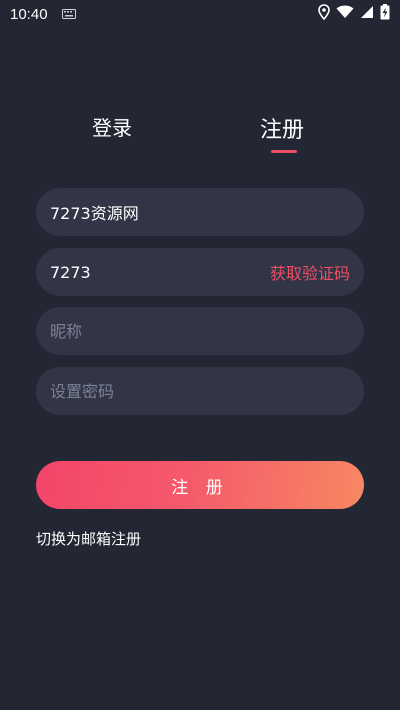 The width and height of the screenshot is (400, 710). What do you see at coordinates (385, 14) in the screenshot?
I see `battery-charging-icon` at bounding box center [385, 14].